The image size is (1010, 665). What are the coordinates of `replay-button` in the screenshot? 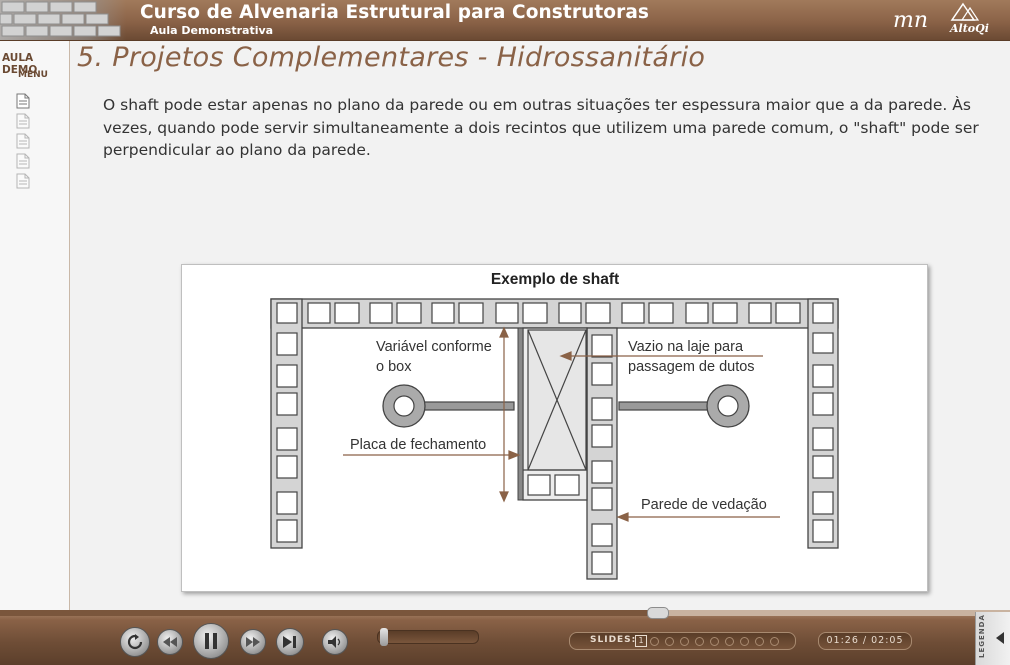 It's located at (135, 642).